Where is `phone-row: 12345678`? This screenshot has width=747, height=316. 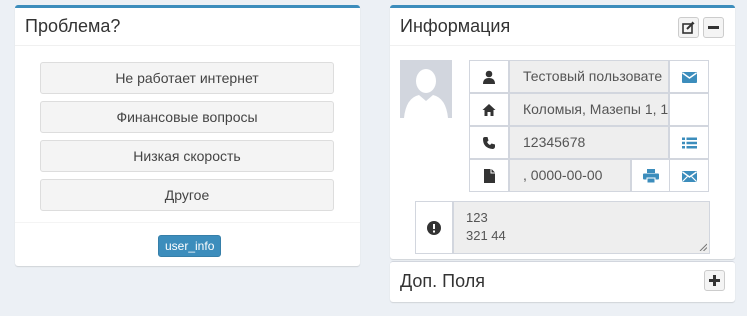 phone-row: 12345678 is located at coordinates (589, 142).